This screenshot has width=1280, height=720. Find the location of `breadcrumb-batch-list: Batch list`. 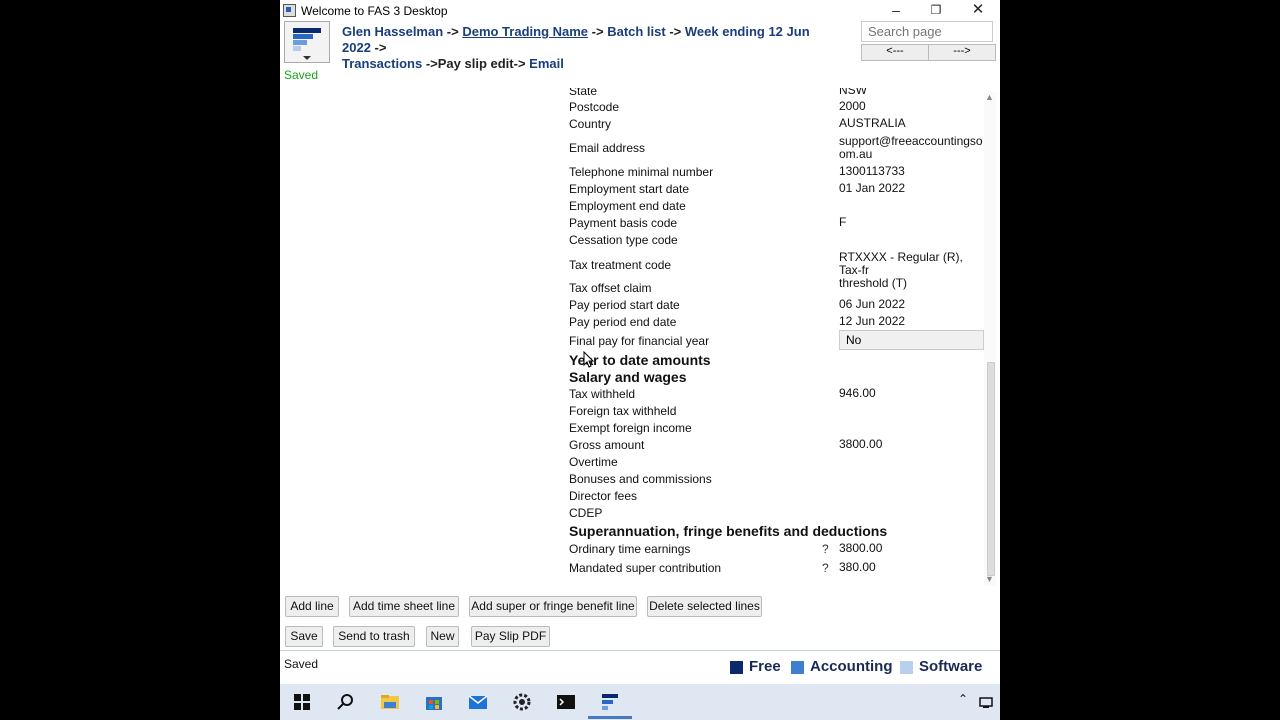

breadcrumb-batch-list: Batch list is located at coordinates (636, 31).